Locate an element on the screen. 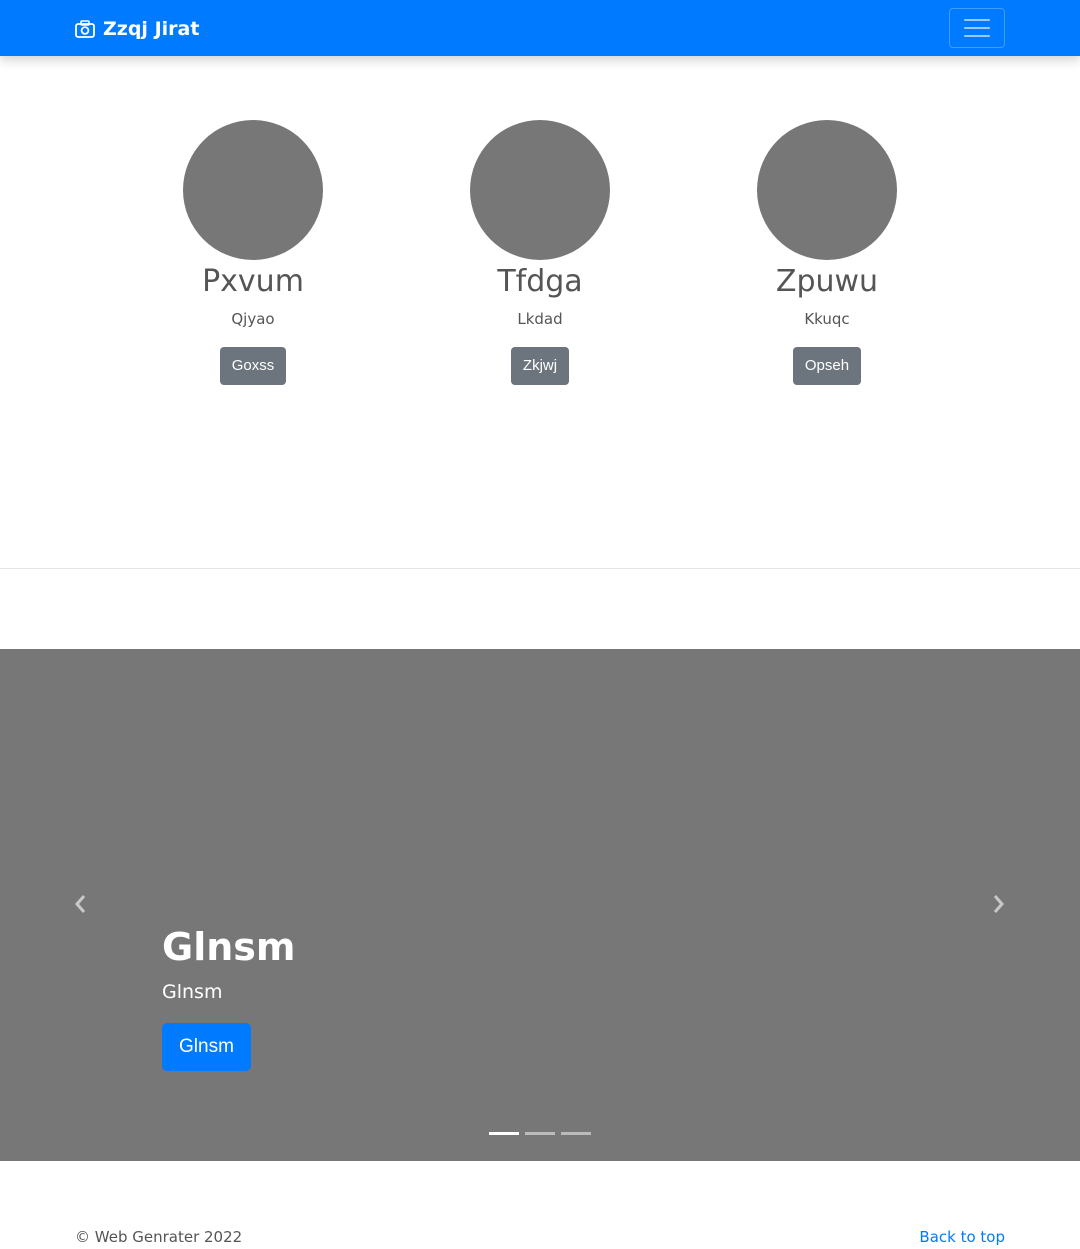 This screenshot has width=1080, height=1249. brand-link: Zzqj Jirat is located at coordinates (137, 29).